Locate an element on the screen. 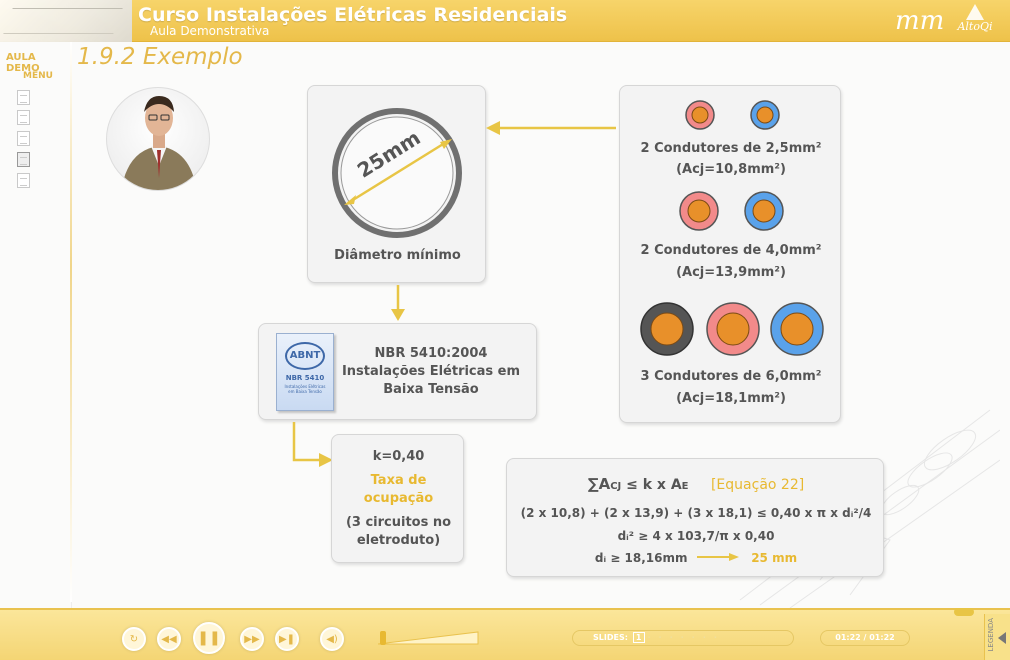  arrow-left-icon is located at coordinates (551, 128).